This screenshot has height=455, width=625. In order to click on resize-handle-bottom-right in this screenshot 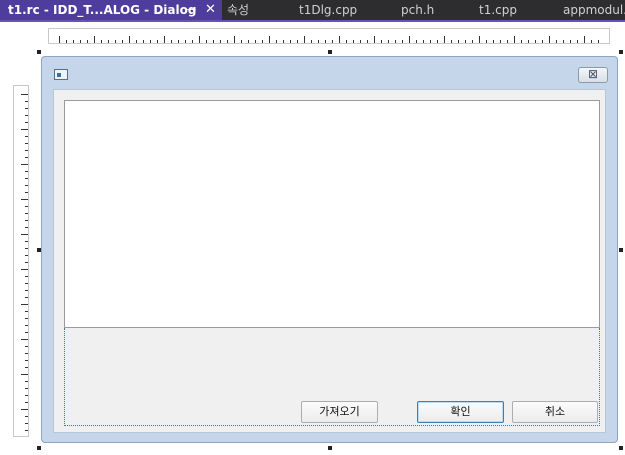, I will do `click(621, 448)`.